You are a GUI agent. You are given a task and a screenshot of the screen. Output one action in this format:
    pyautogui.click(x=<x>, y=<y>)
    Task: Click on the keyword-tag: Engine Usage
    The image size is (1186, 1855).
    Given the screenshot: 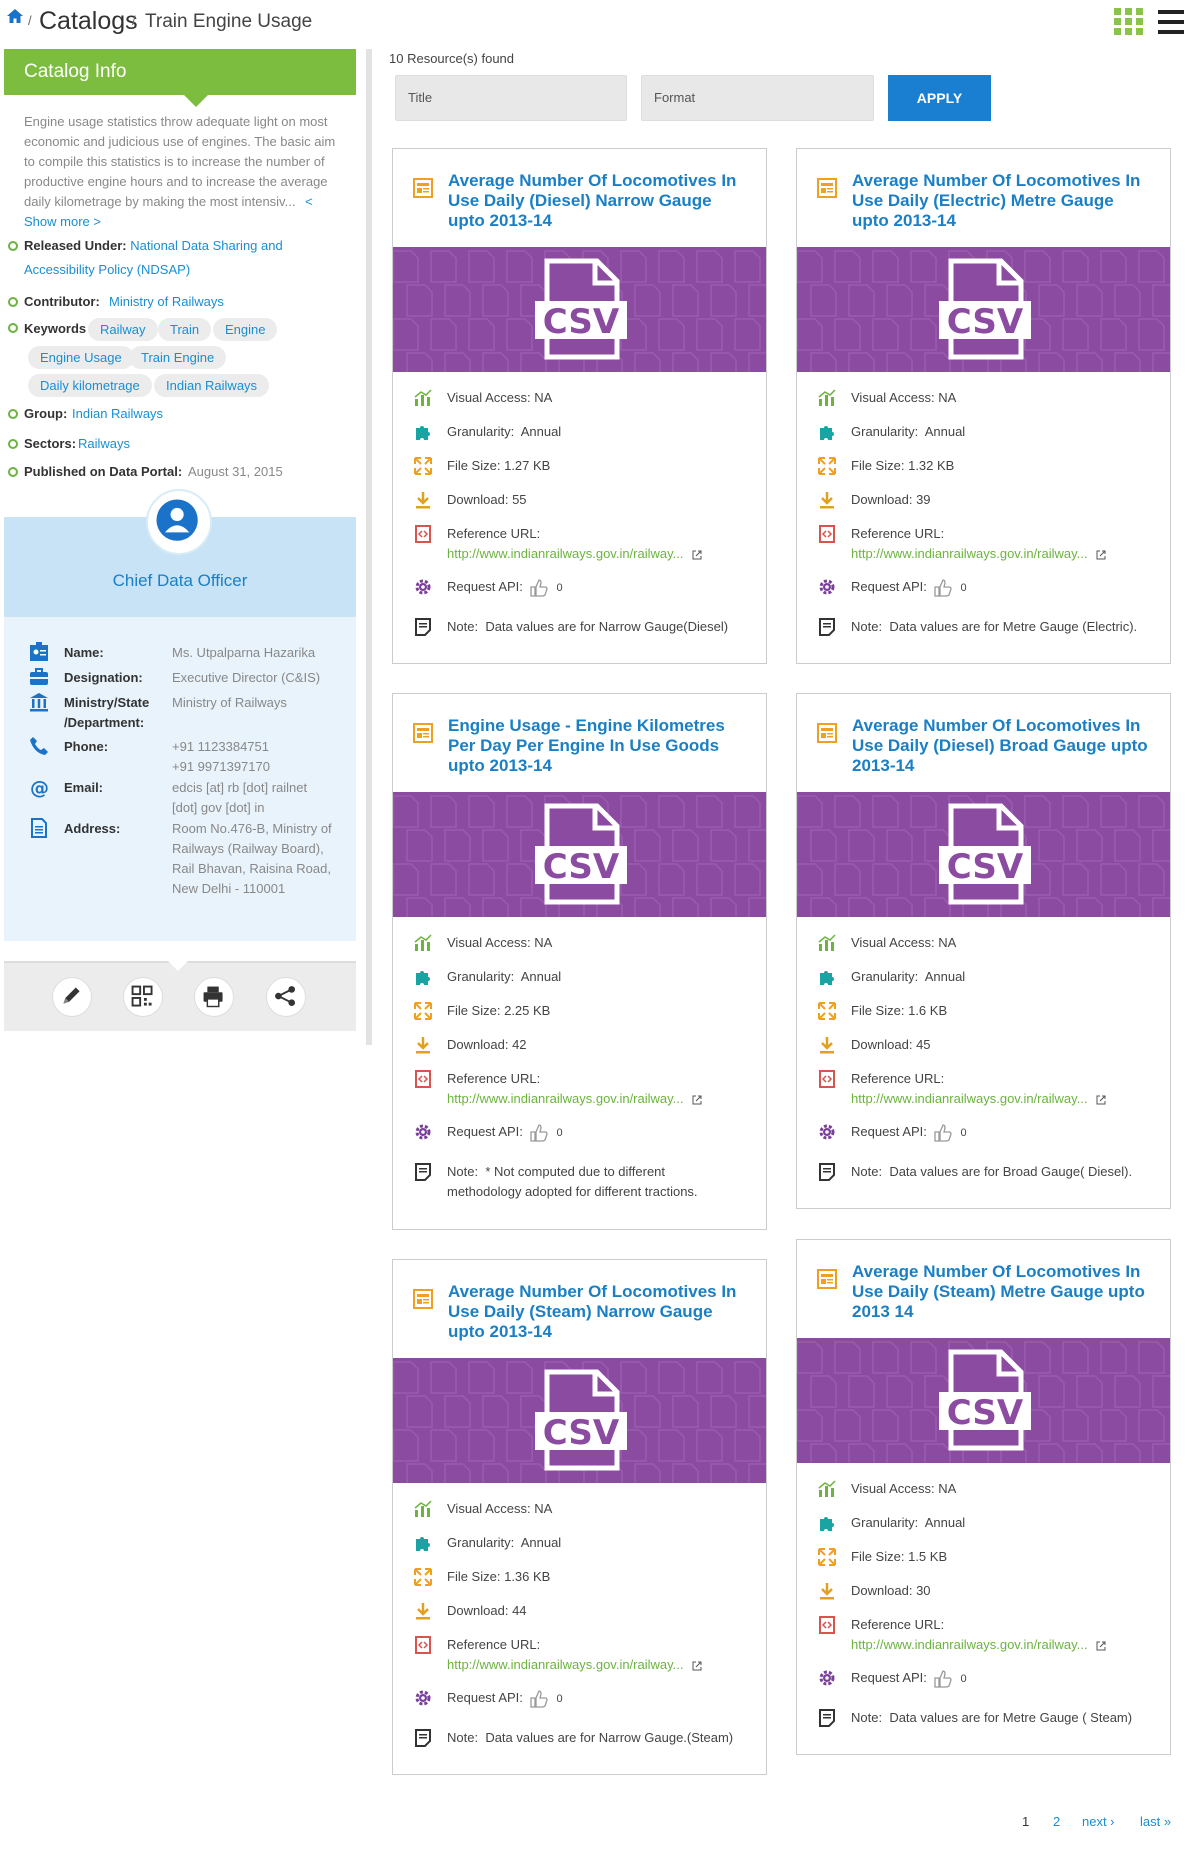 What is the action you would take?
    pyautogui.click(x=81, y=357)
    